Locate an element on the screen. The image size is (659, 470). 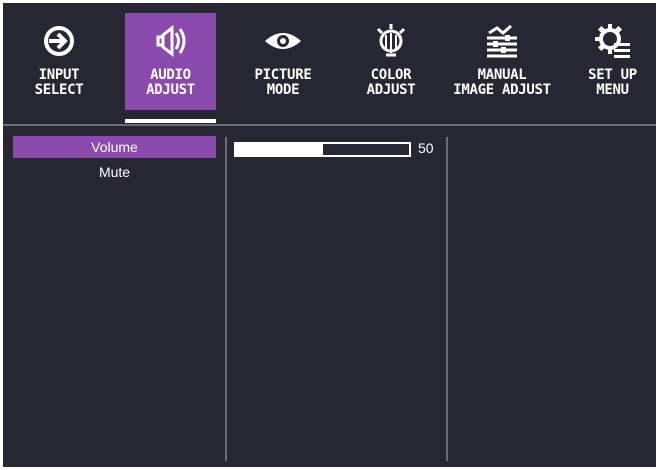
header-divider is located at coordinates (329, 125).